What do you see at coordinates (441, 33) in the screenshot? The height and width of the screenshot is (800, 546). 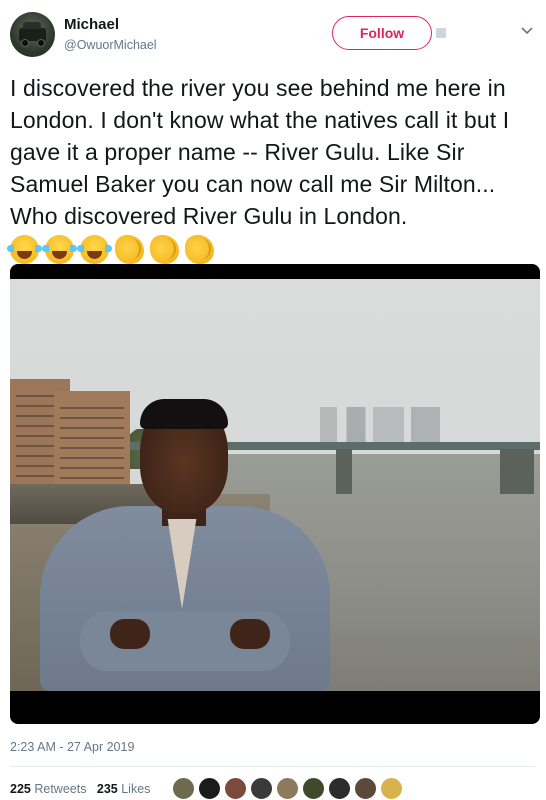 I see `follow-extra-icon` at bounding box center [441, 33].